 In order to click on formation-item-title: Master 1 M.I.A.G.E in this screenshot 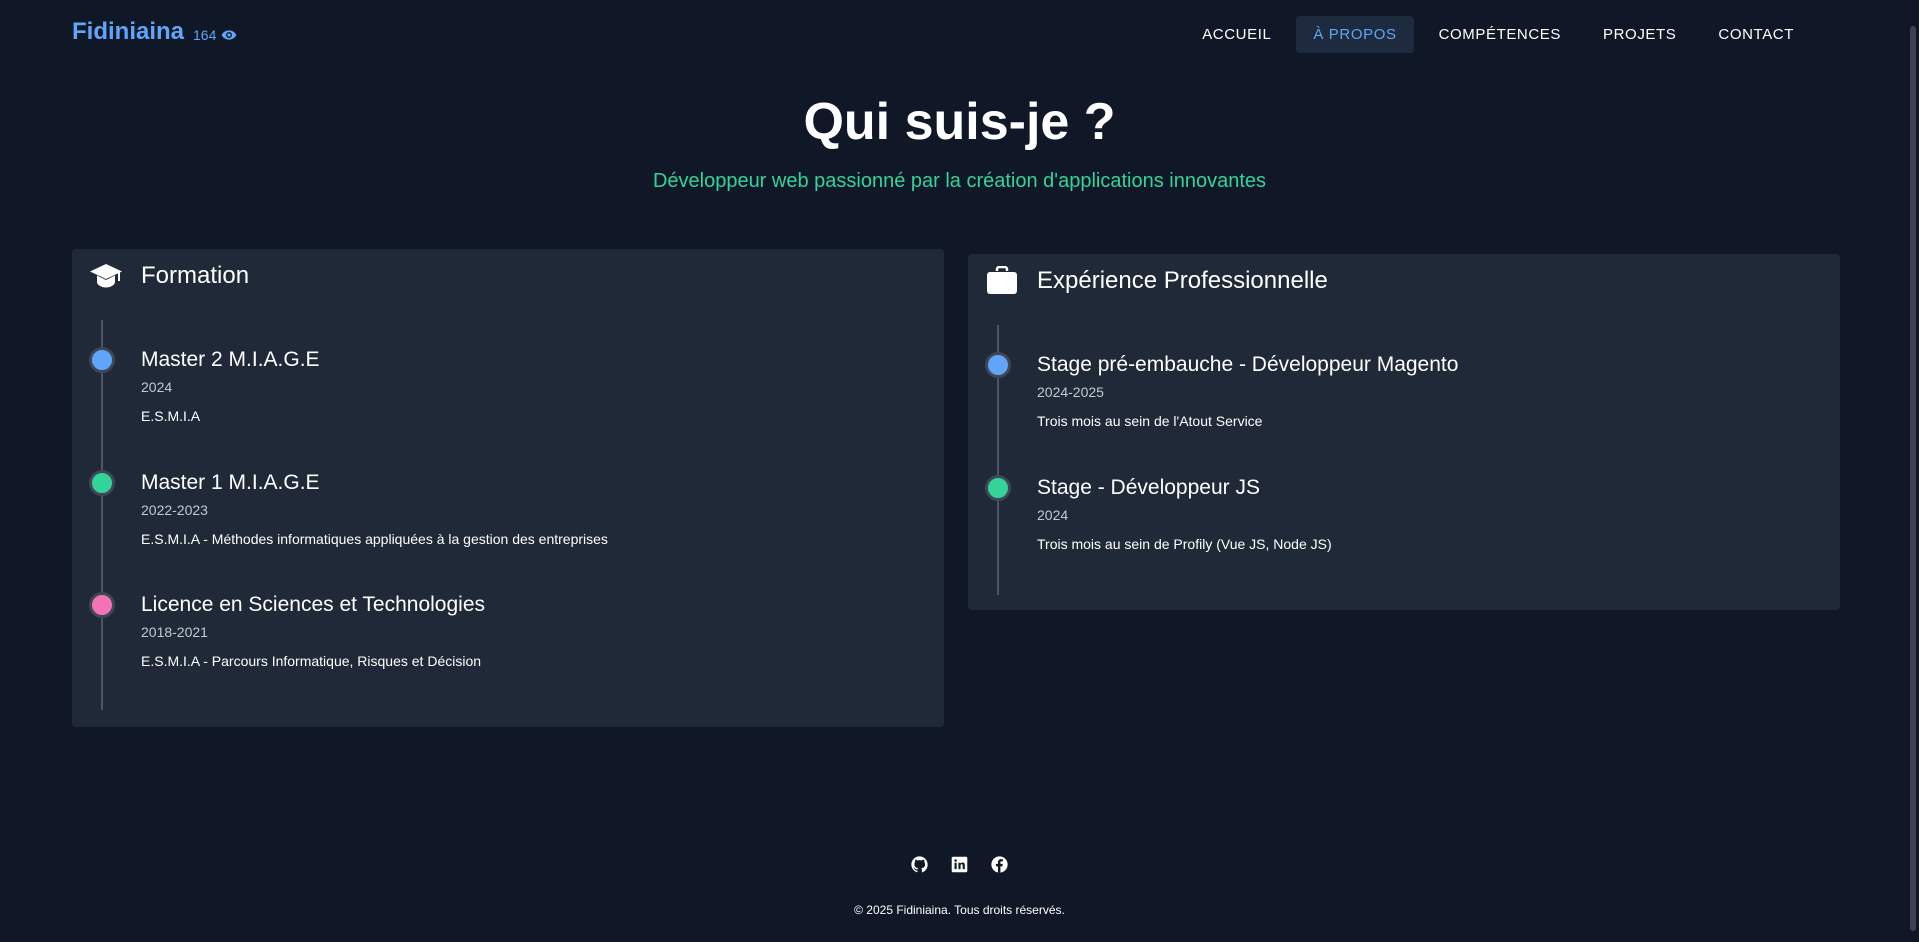, I will do `click(230, 482)`.